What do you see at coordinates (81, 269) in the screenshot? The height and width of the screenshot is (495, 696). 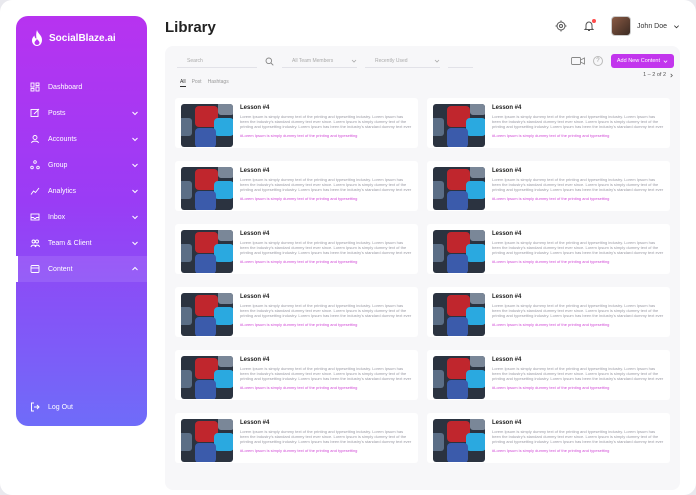 I see `sidebar-item-content: Content` at bounding box center [81, 269].